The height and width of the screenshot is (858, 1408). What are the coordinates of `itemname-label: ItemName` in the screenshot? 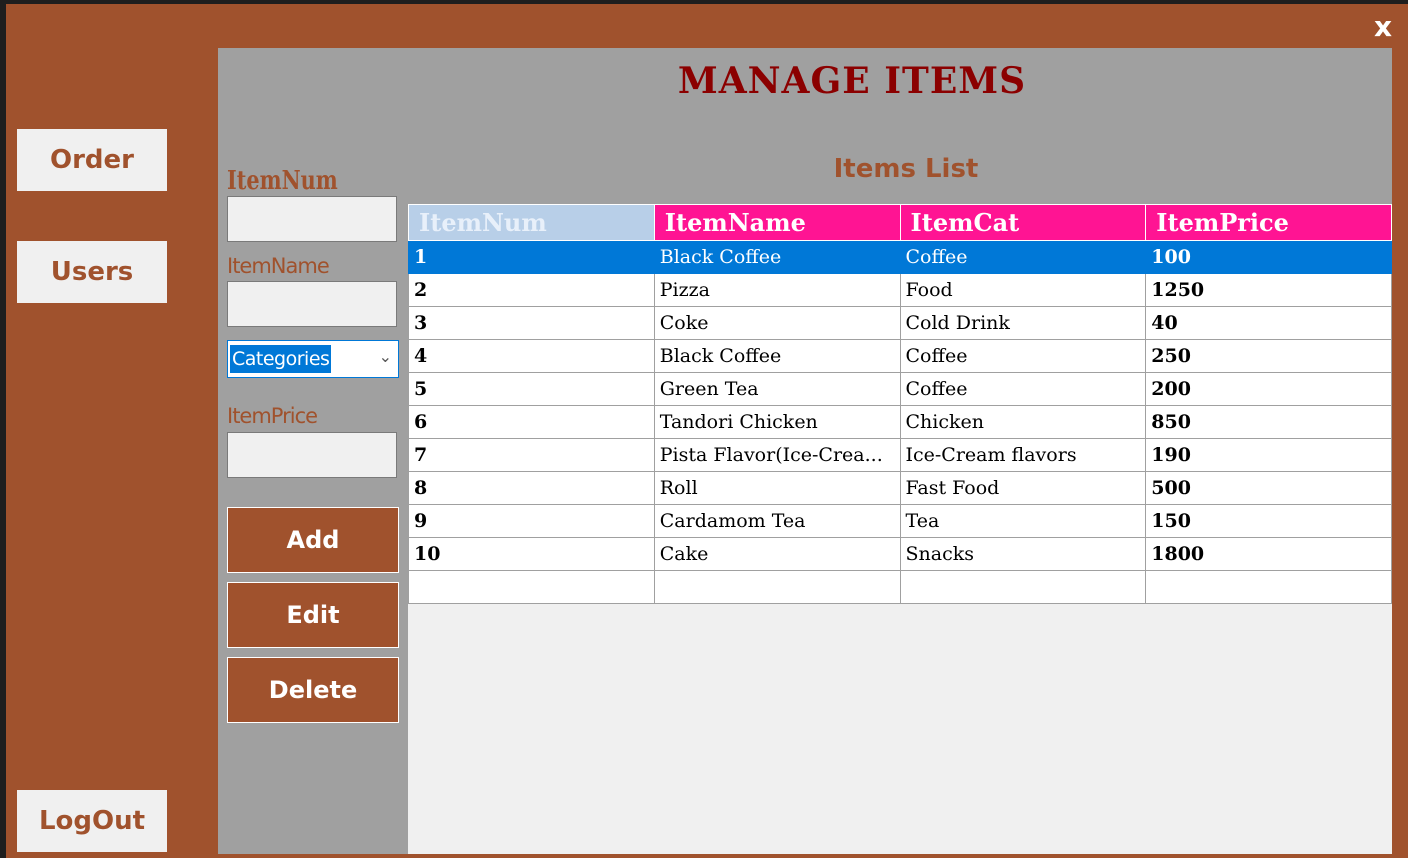 It's located at (278, 266).